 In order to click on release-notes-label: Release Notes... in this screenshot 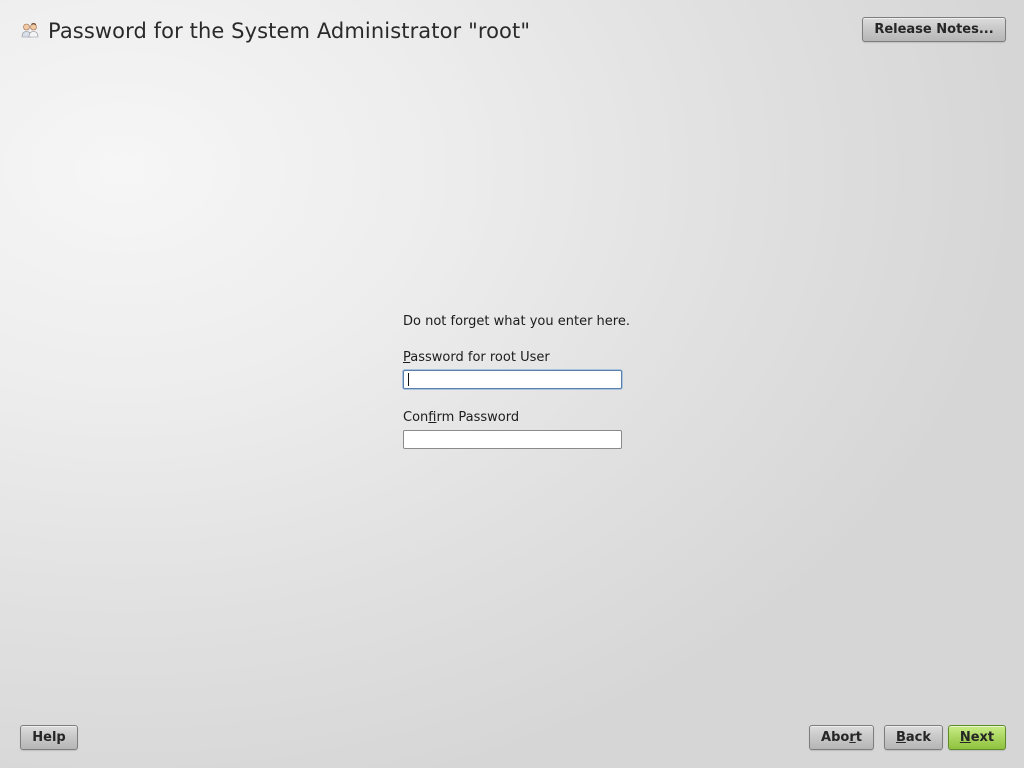, I will do `click(934, 29)`.